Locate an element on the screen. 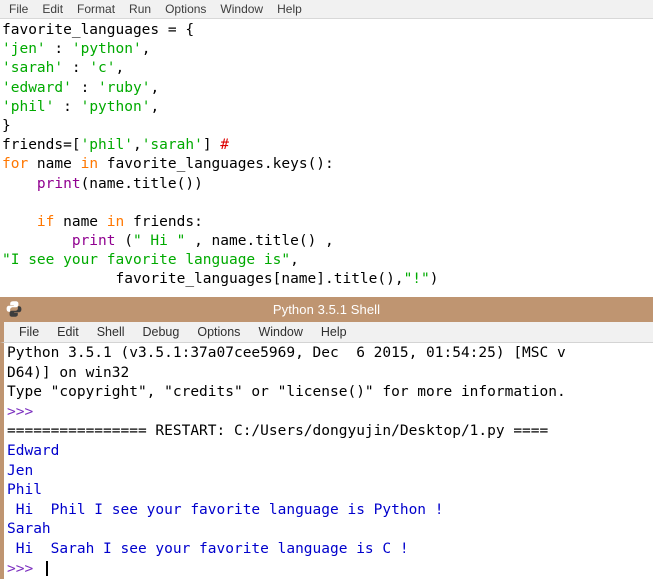 The width and height of the screenshot is (653, 579). code-line: favorite_languages = { is located at coordinates (327, 30).